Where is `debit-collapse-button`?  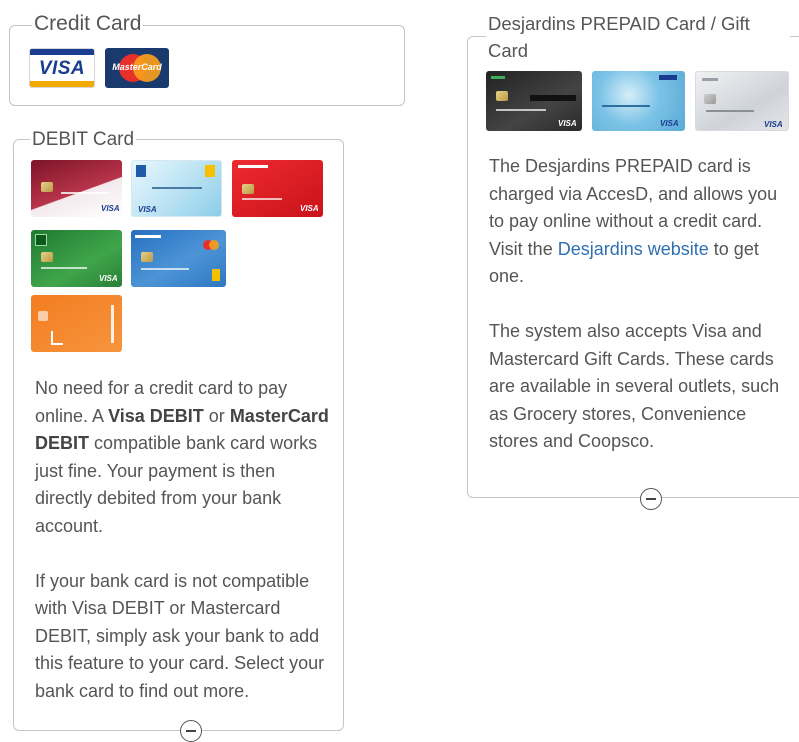 debit-collapse-button is located at coordinates (191, 731).